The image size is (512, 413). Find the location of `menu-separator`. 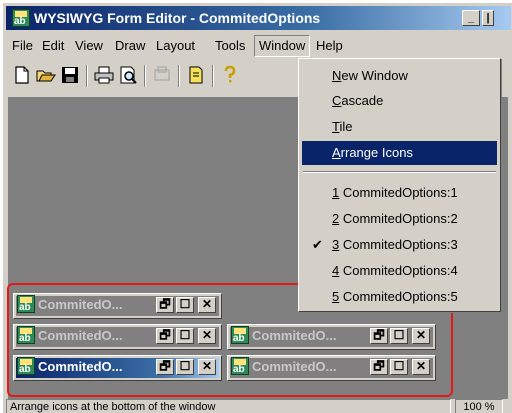

menu-separator is located at coordinates (399, 172).